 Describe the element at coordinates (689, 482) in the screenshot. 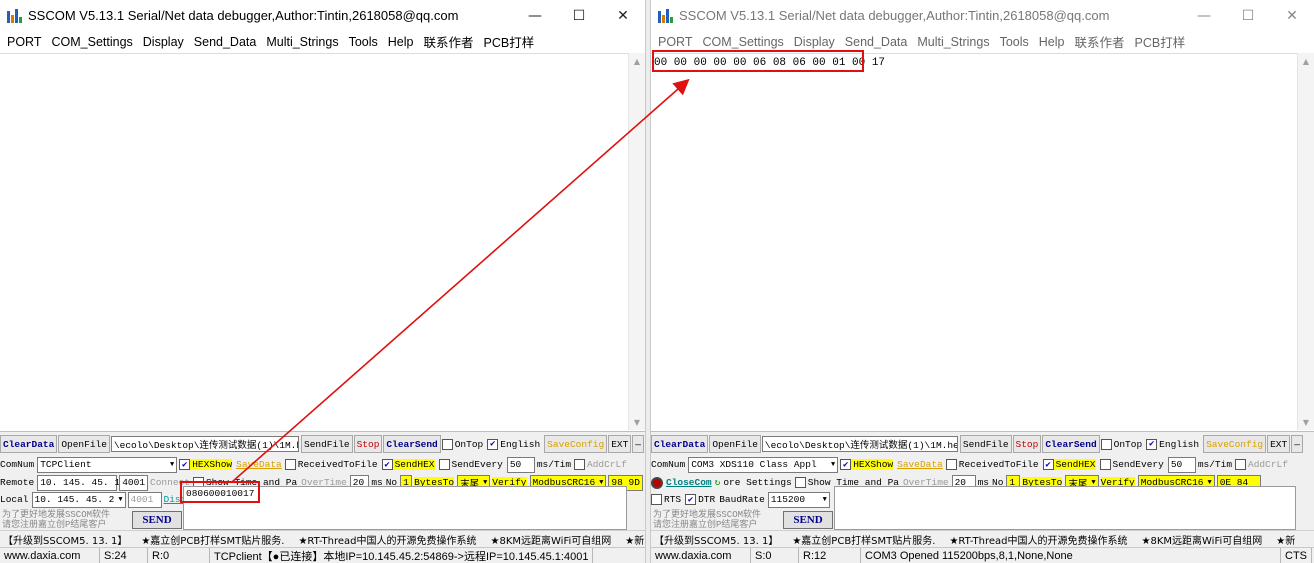

I see `close-com-button: CloseCom` at that location.